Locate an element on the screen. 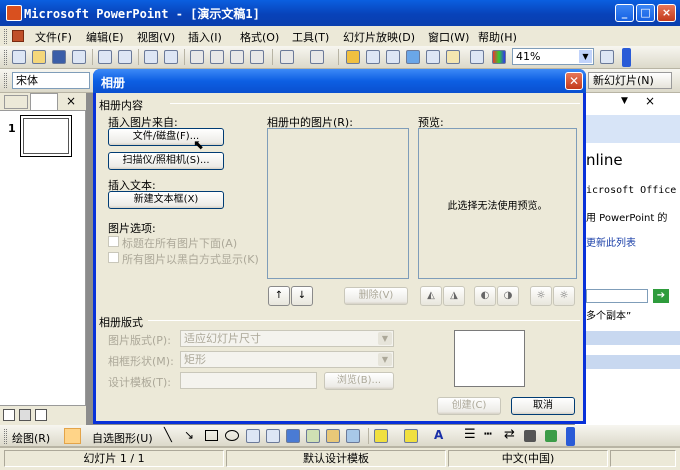  insert-table-icon is located at coordinates (373, 57).